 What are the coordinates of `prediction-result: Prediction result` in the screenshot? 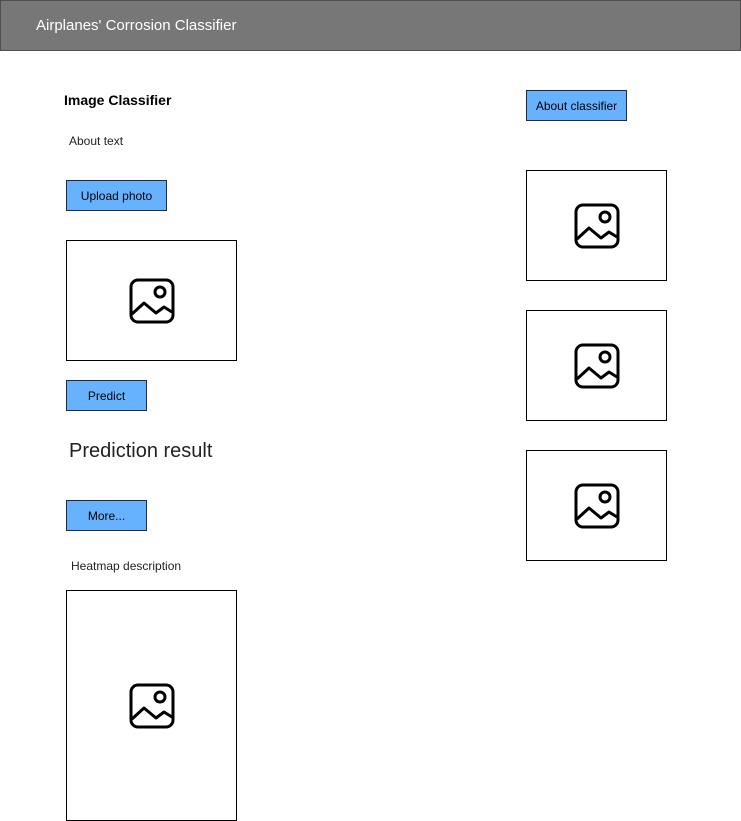 It's located at (141, 451).